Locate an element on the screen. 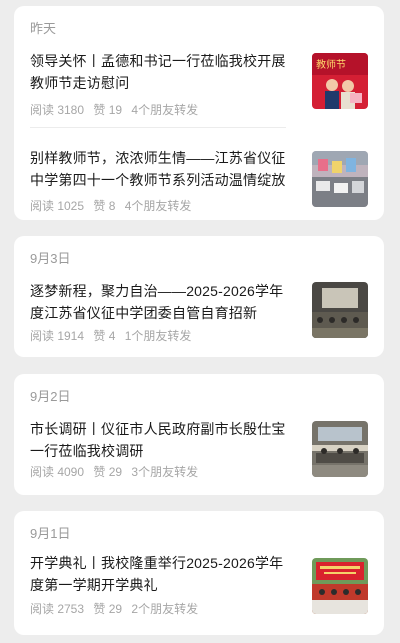 The image size is (400, 643). group-date: 昨天 is located at coordinates (43, 28).